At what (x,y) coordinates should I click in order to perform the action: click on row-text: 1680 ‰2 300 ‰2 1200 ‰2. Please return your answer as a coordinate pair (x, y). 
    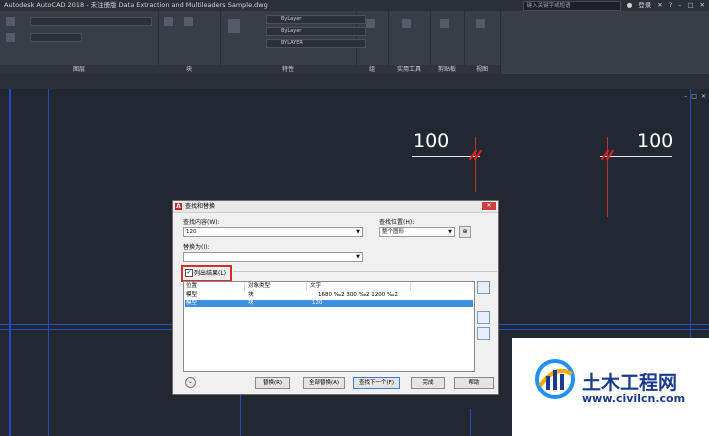
    Looking at the image, I should click on (358, 295).